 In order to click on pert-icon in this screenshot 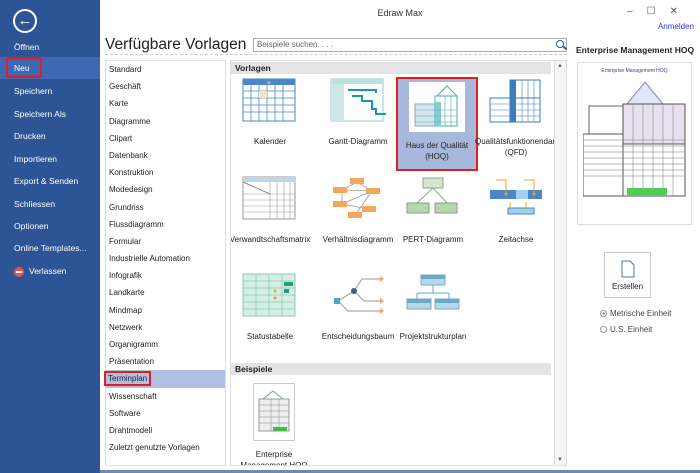, I will do `click(432, 195)`.